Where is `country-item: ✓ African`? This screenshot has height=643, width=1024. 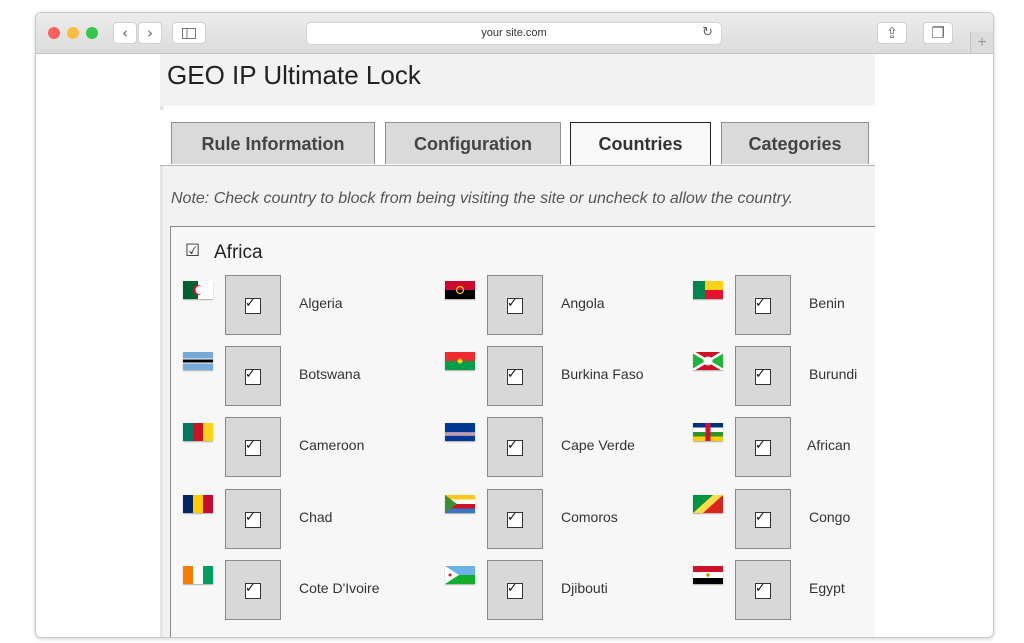
country-item: ✓ African is located at coordinates (784, 448).